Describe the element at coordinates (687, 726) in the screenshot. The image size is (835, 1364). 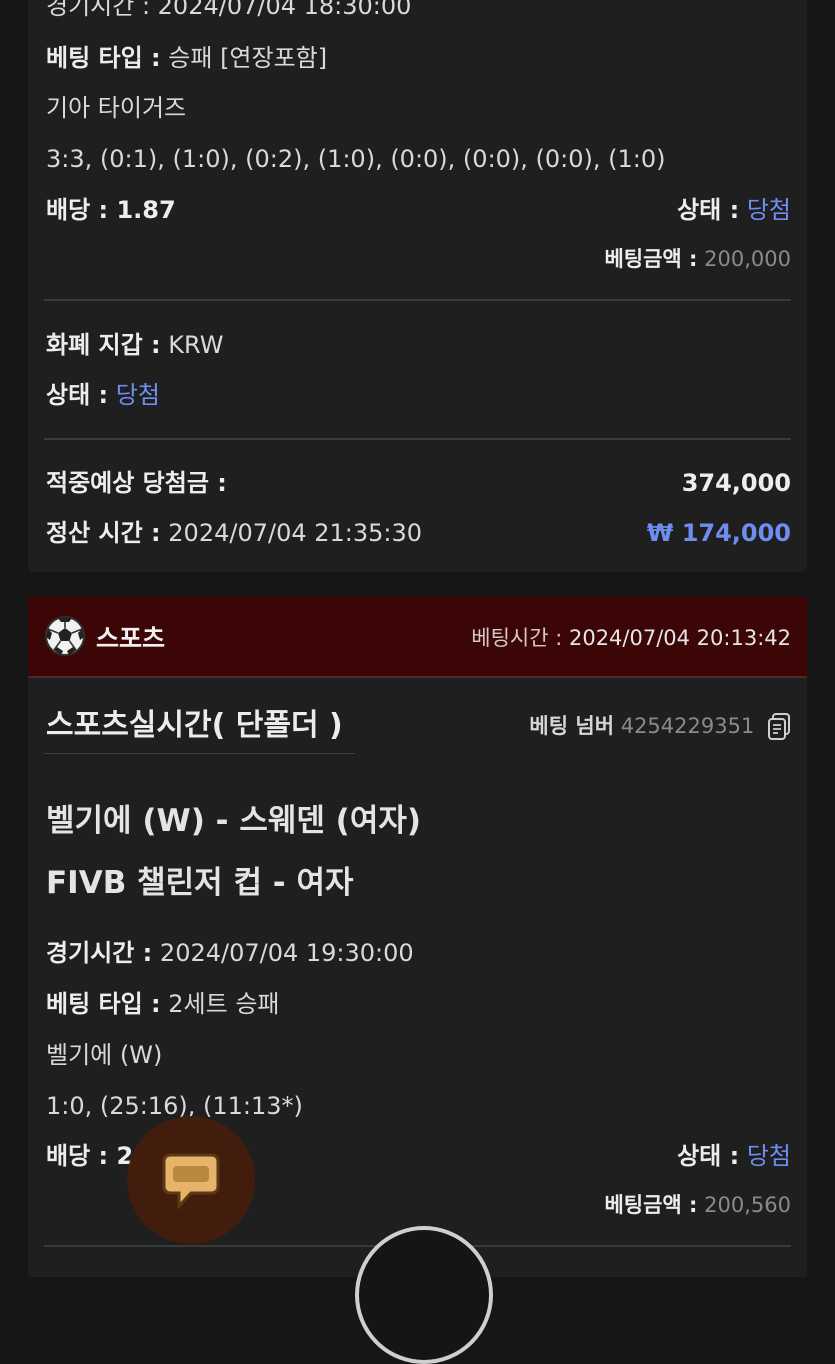
I see `bet-number-value: 4254229351` at that location.